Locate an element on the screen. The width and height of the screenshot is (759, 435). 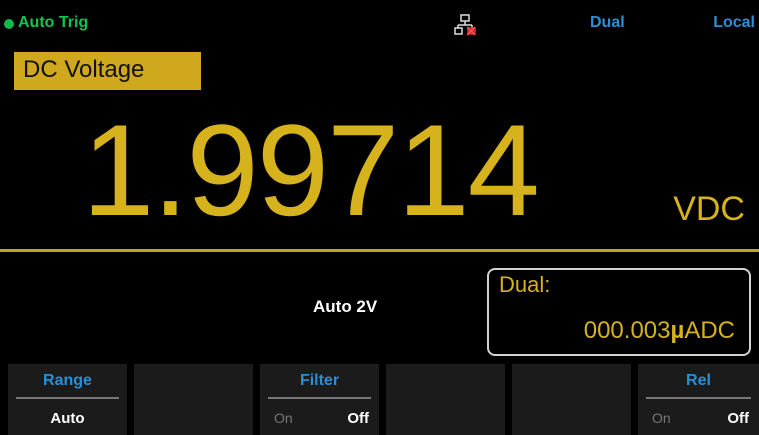
divider is located at coordinates (379, 250).